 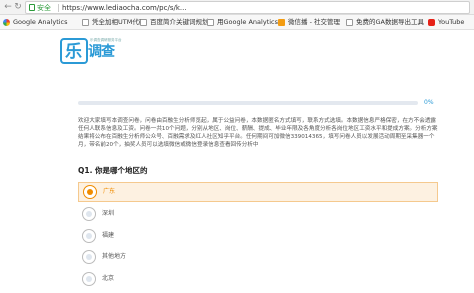 What do you see at coordinates (8, 7) in the screenshot?
I see `back-arrow-icon: ←` at bounding box center [8, 7].